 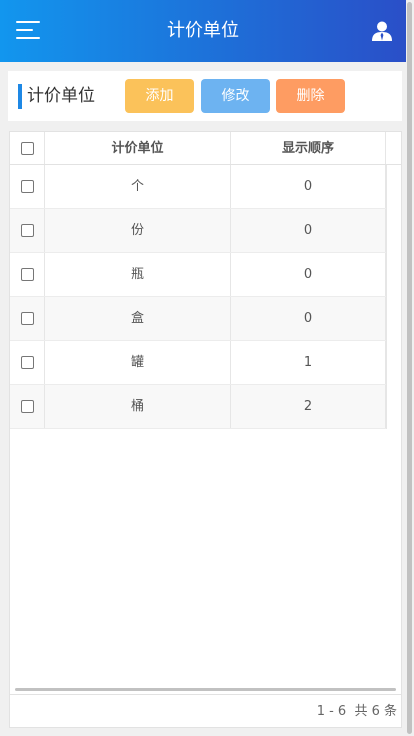 What do you see at coordinates (310, 96) in the screenshot?
I see `delete-button: 删除` at bounding box center [310, 96].